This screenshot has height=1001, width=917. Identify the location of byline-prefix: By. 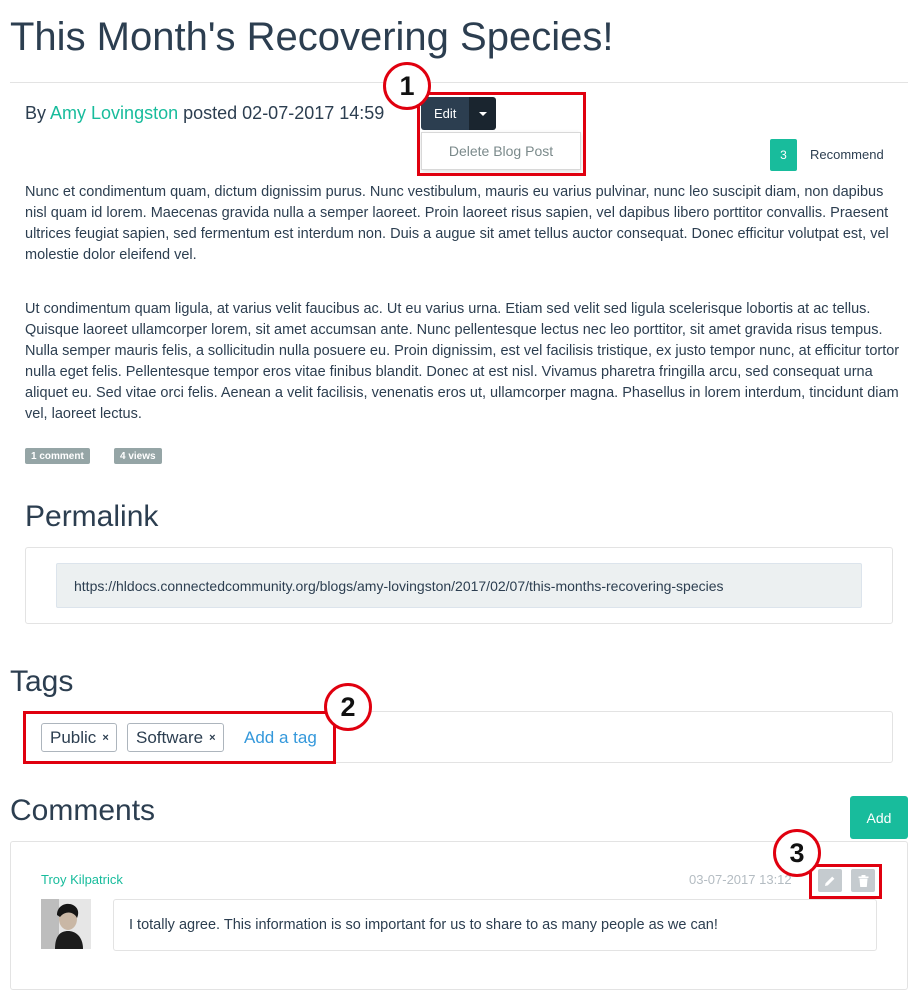
(36, 113).